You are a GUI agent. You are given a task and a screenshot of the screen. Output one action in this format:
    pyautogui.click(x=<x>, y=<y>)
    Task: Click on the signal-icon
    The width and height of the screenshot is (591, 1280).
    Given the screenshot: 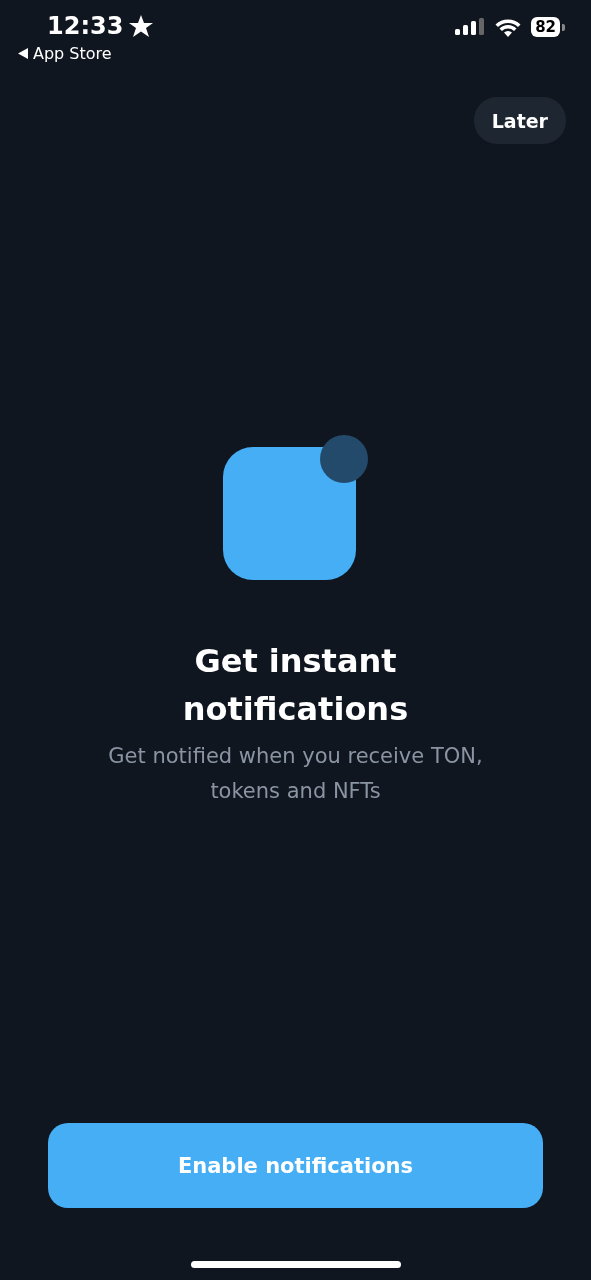 What is the action you would take?
    pyautogui.click(x=470, y=27)
    